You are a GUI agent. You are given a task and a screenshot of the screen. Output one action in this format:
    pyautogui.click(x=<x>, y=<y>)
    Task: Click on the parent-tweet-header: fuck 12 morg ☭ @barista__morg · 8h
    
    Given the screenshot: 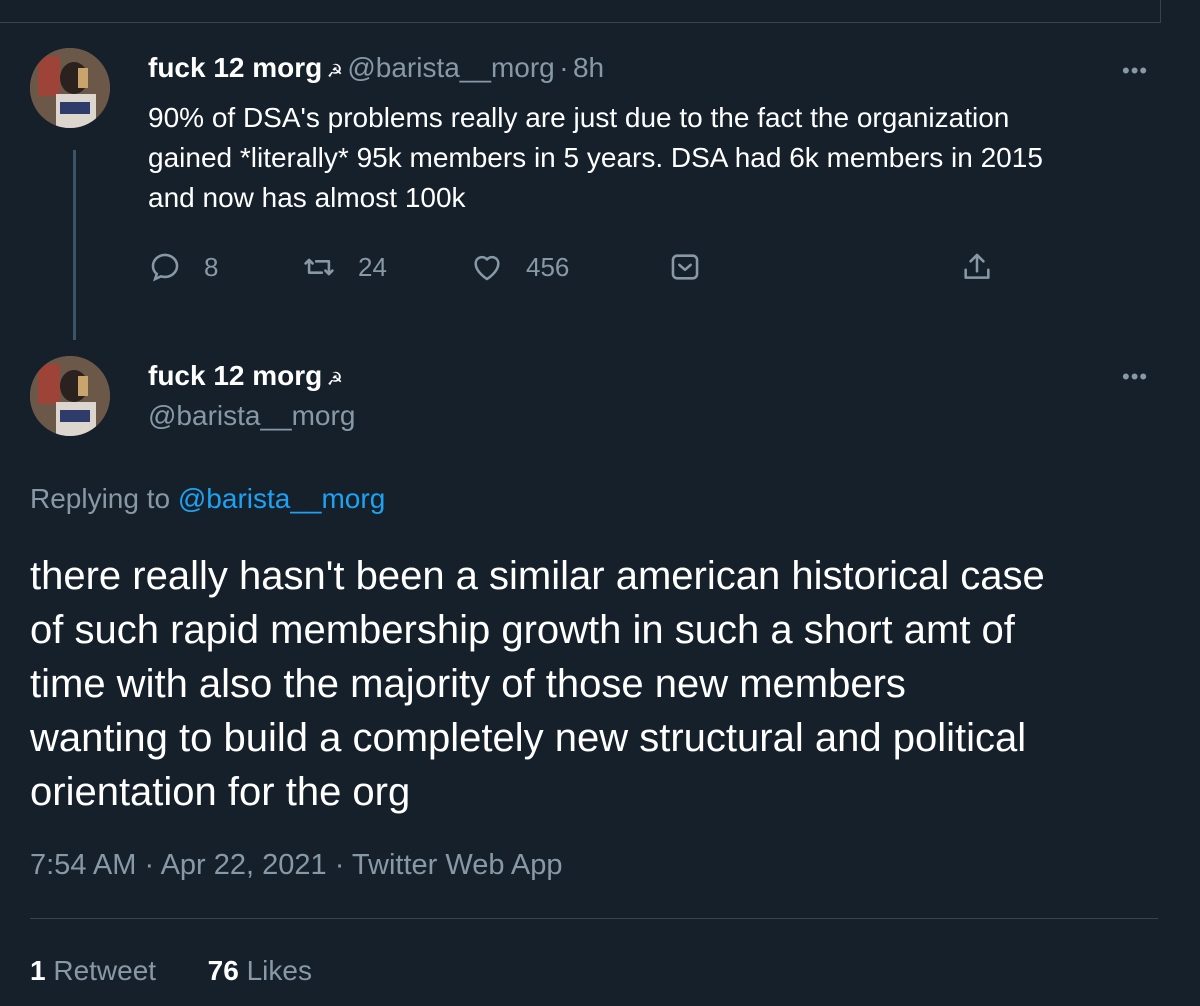 What is the action you would take?
    pyautogui.click(x=376, y=68)
    